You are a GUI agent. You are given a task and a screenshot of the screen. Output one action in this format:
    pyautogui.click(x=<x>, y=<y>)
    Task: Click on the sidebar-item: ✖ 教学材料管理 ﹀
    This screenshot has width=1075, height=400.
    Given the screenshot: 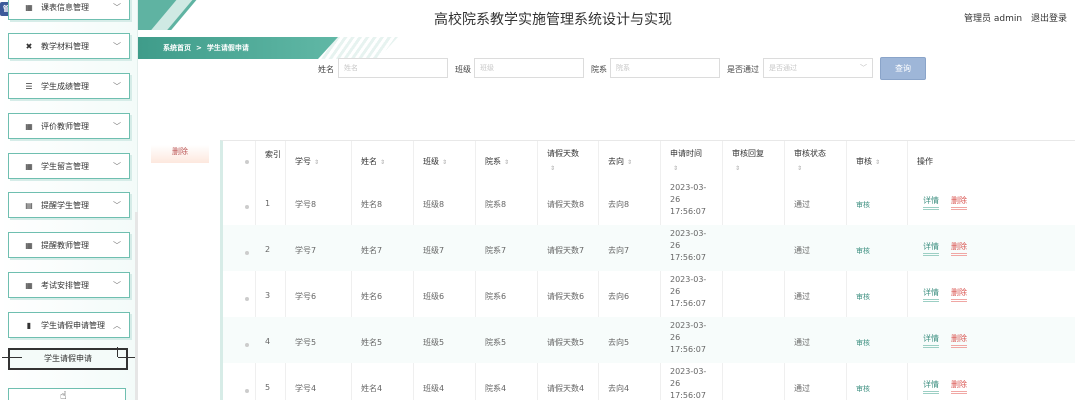 What is the action you would take?
    pyautogui.click(x=69, y=46)
    